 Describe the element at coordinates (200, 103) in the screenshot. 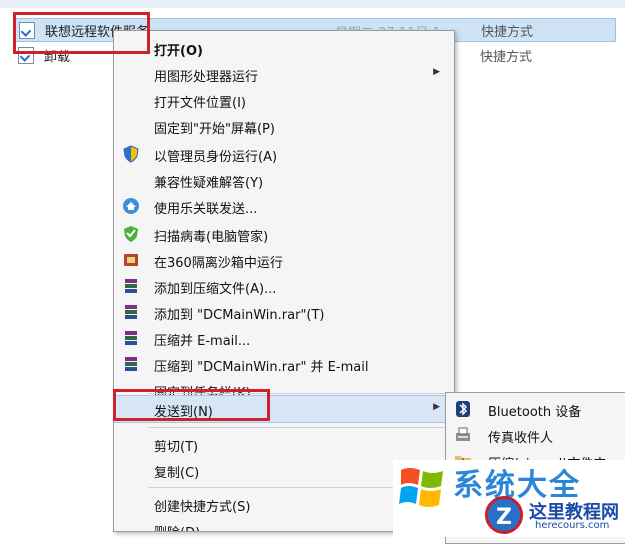

I see `menu-item-label: 打开文件位置(I)` at that location.